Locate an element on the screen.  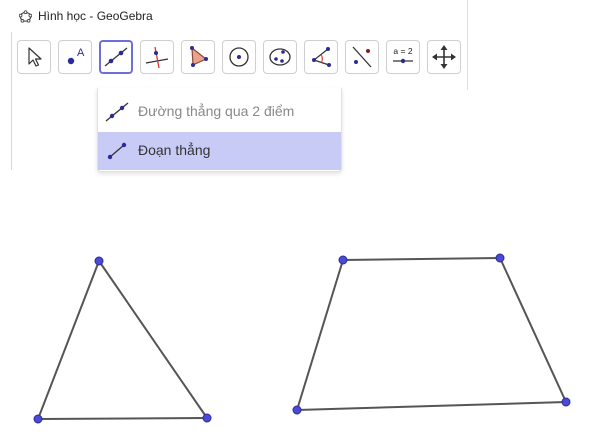
tool-move-graphics-button is located at coordinates (444, 57).